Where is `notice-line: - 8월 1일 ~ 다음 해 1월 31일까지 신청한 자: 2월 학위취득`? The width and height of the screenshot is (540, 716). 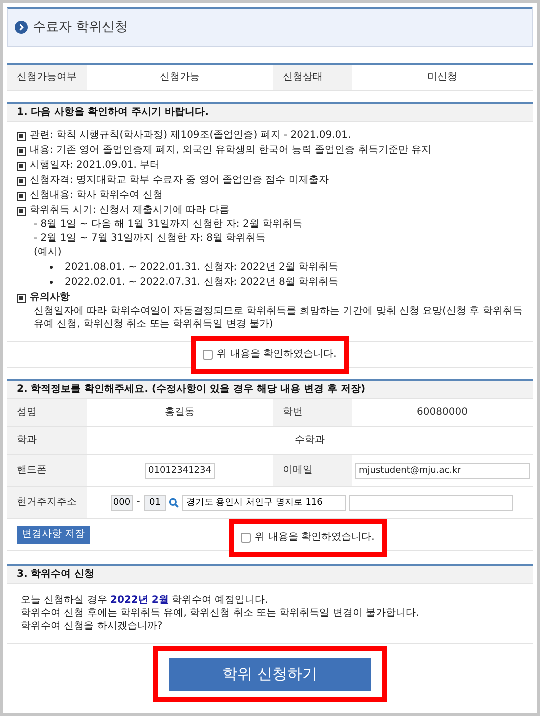 notice-line: - 8월 1일 ~ 다음 해 1월 31일까지 신청한 자: 2월 학위취득 is located at coordinates (169, 225).